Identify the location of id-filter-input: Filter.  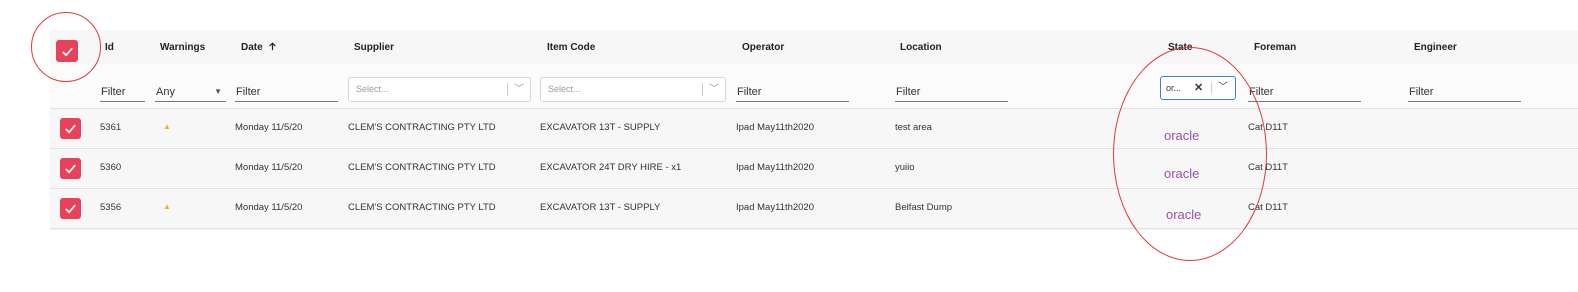
(122, 93).